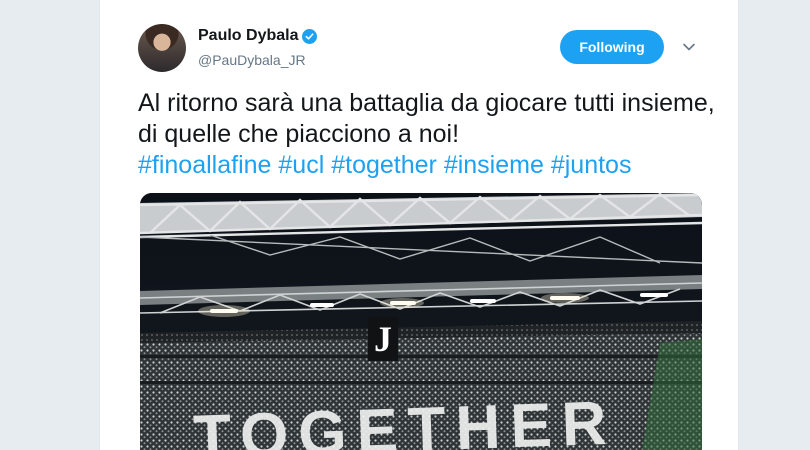  I want to click on author-row: Paulo Dybala, so click(258, 36).